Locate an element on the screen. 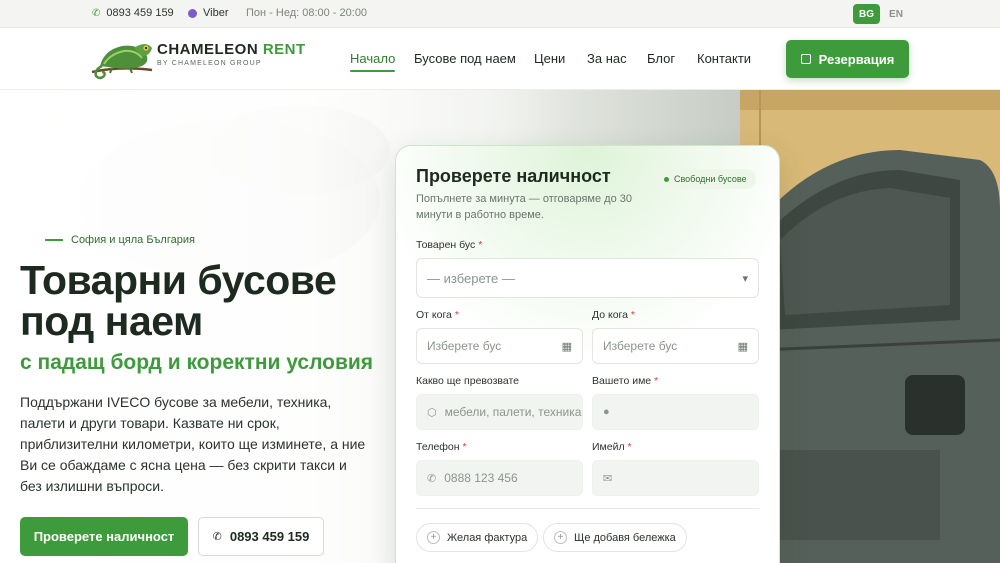  hero-subtitle: с падащ борд и коректни условия is located at coordinates (197, 362).